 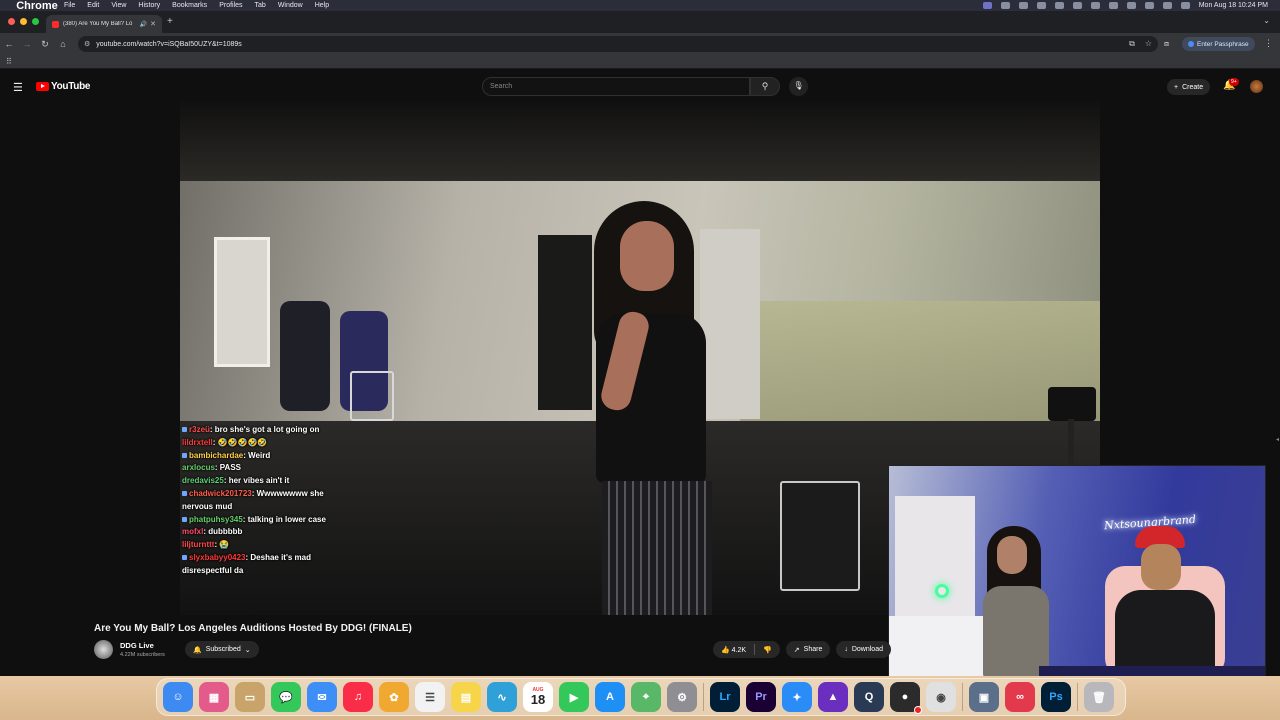 I want to click on reload-button: ↻, so click(x=45, y=44).